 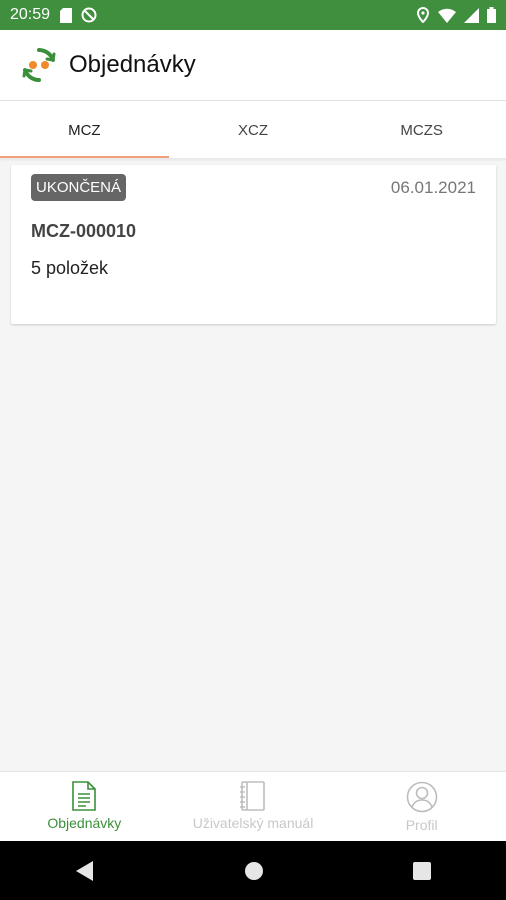 I want to click on signal-icon, so click(x=471, y=15).